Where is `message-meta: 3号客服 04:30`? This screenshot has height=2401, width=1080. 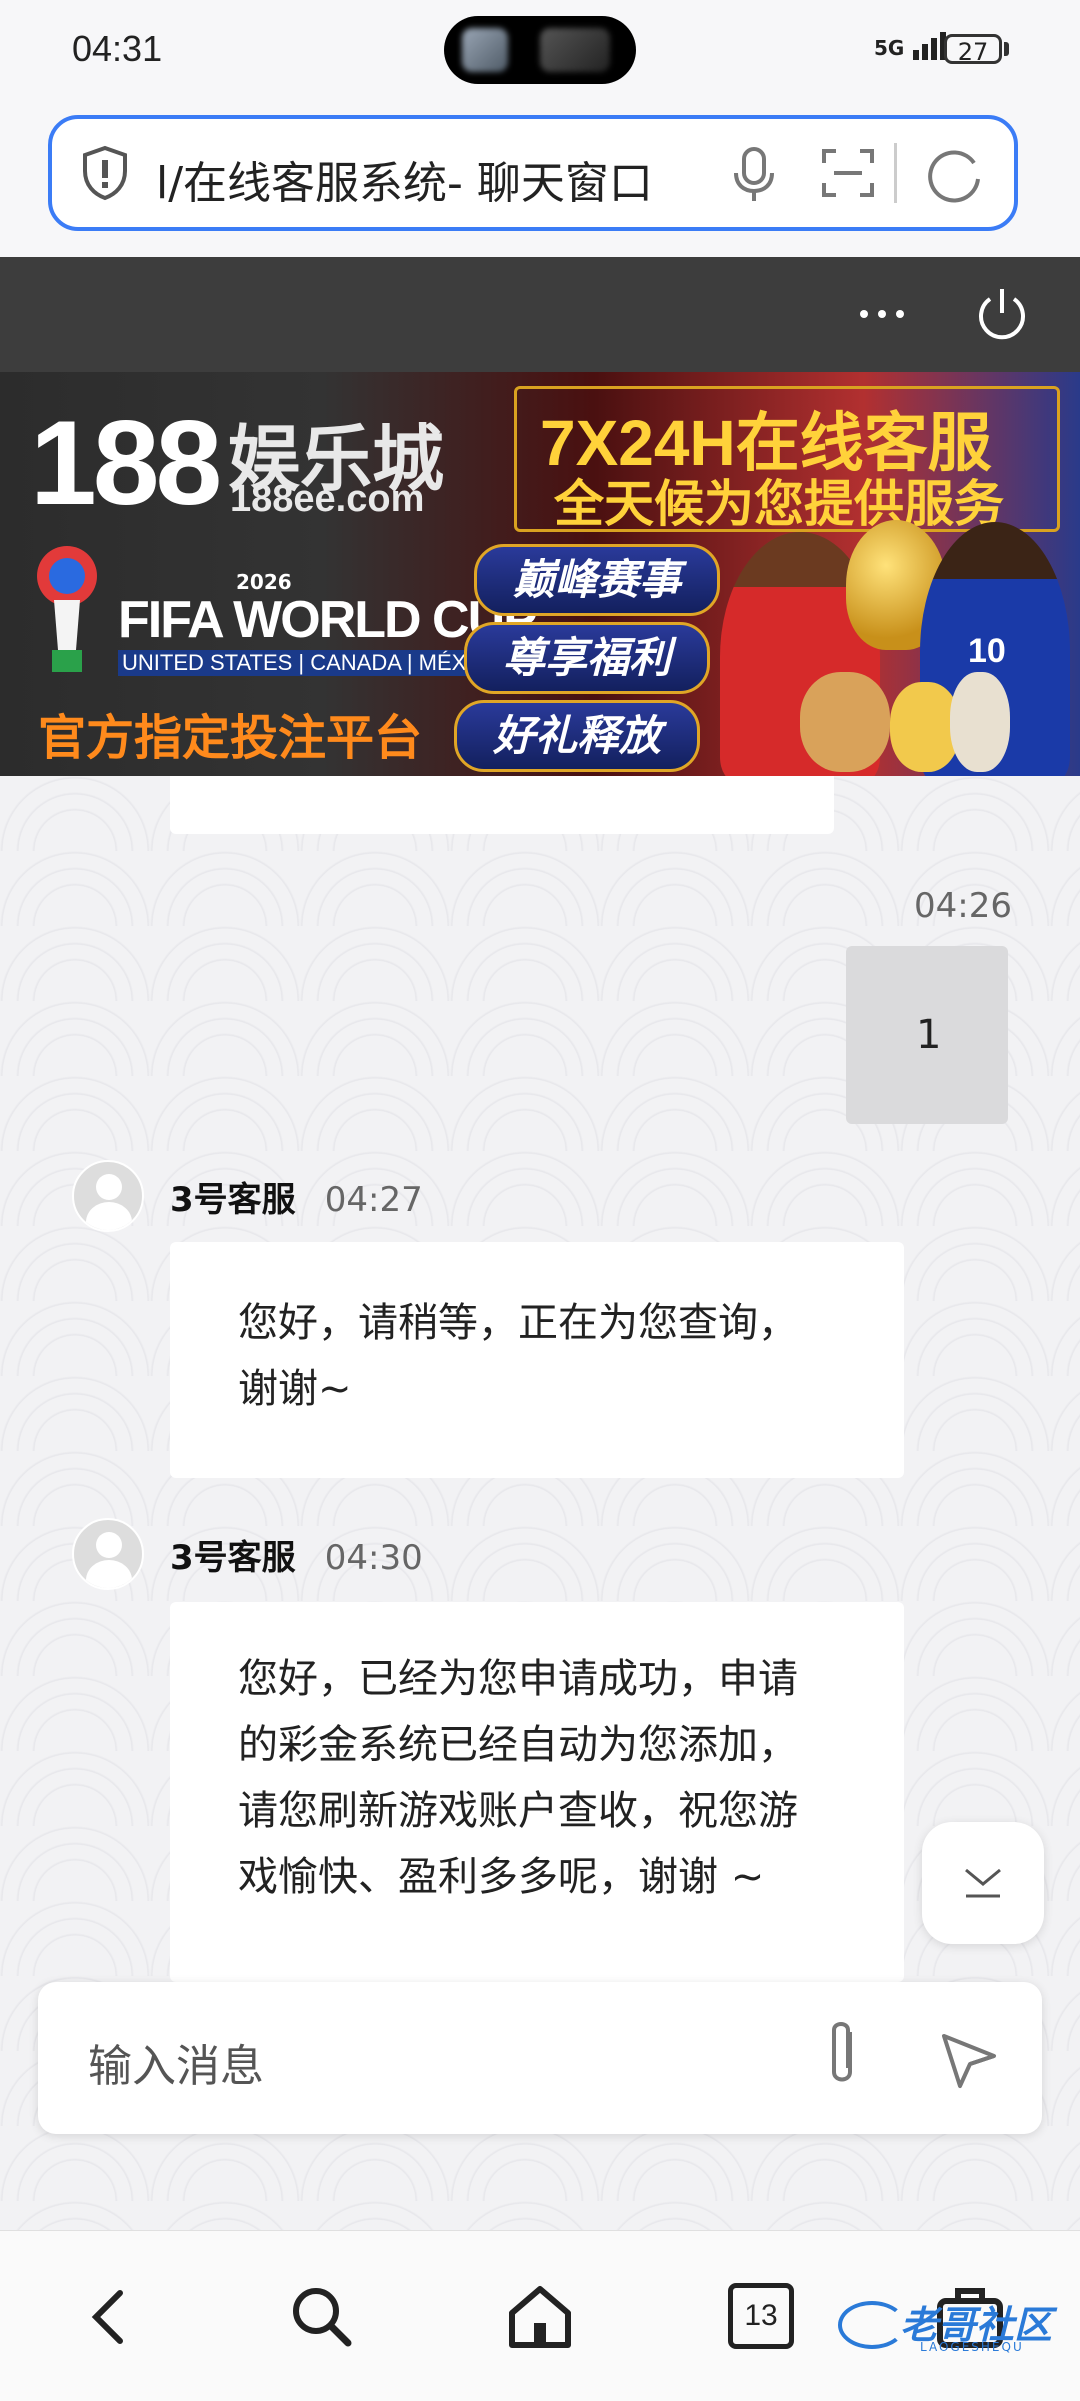
message-meta: 3号客服 04:30 is located at coordinates (296, 1554).